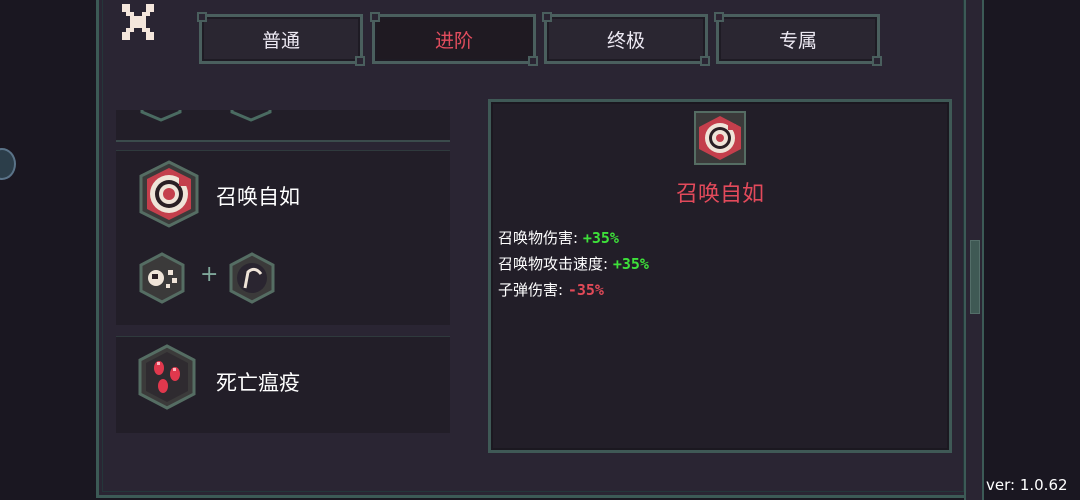 The image size is (1080, 500). I want to click on stat-label: 子弹伤害:, so click(533, 290).